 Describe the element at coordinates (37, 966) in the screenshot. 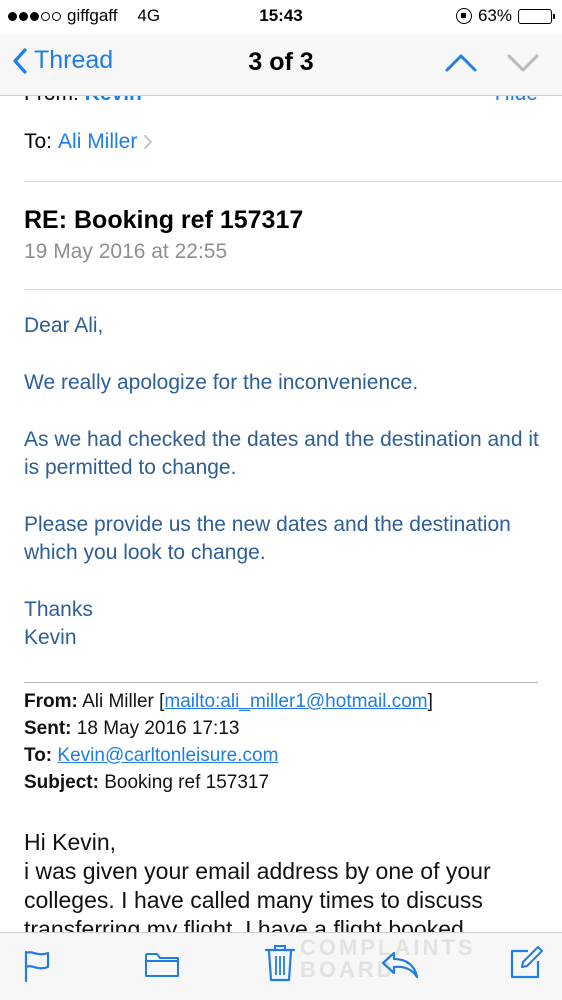

I see `flag-icon` at that location.